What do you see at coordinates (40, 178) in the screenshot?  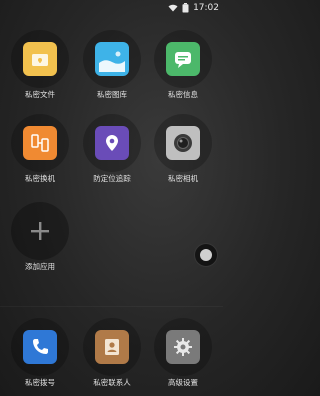 I see `app-label: 私密换机` at bounding box center [40, 178].